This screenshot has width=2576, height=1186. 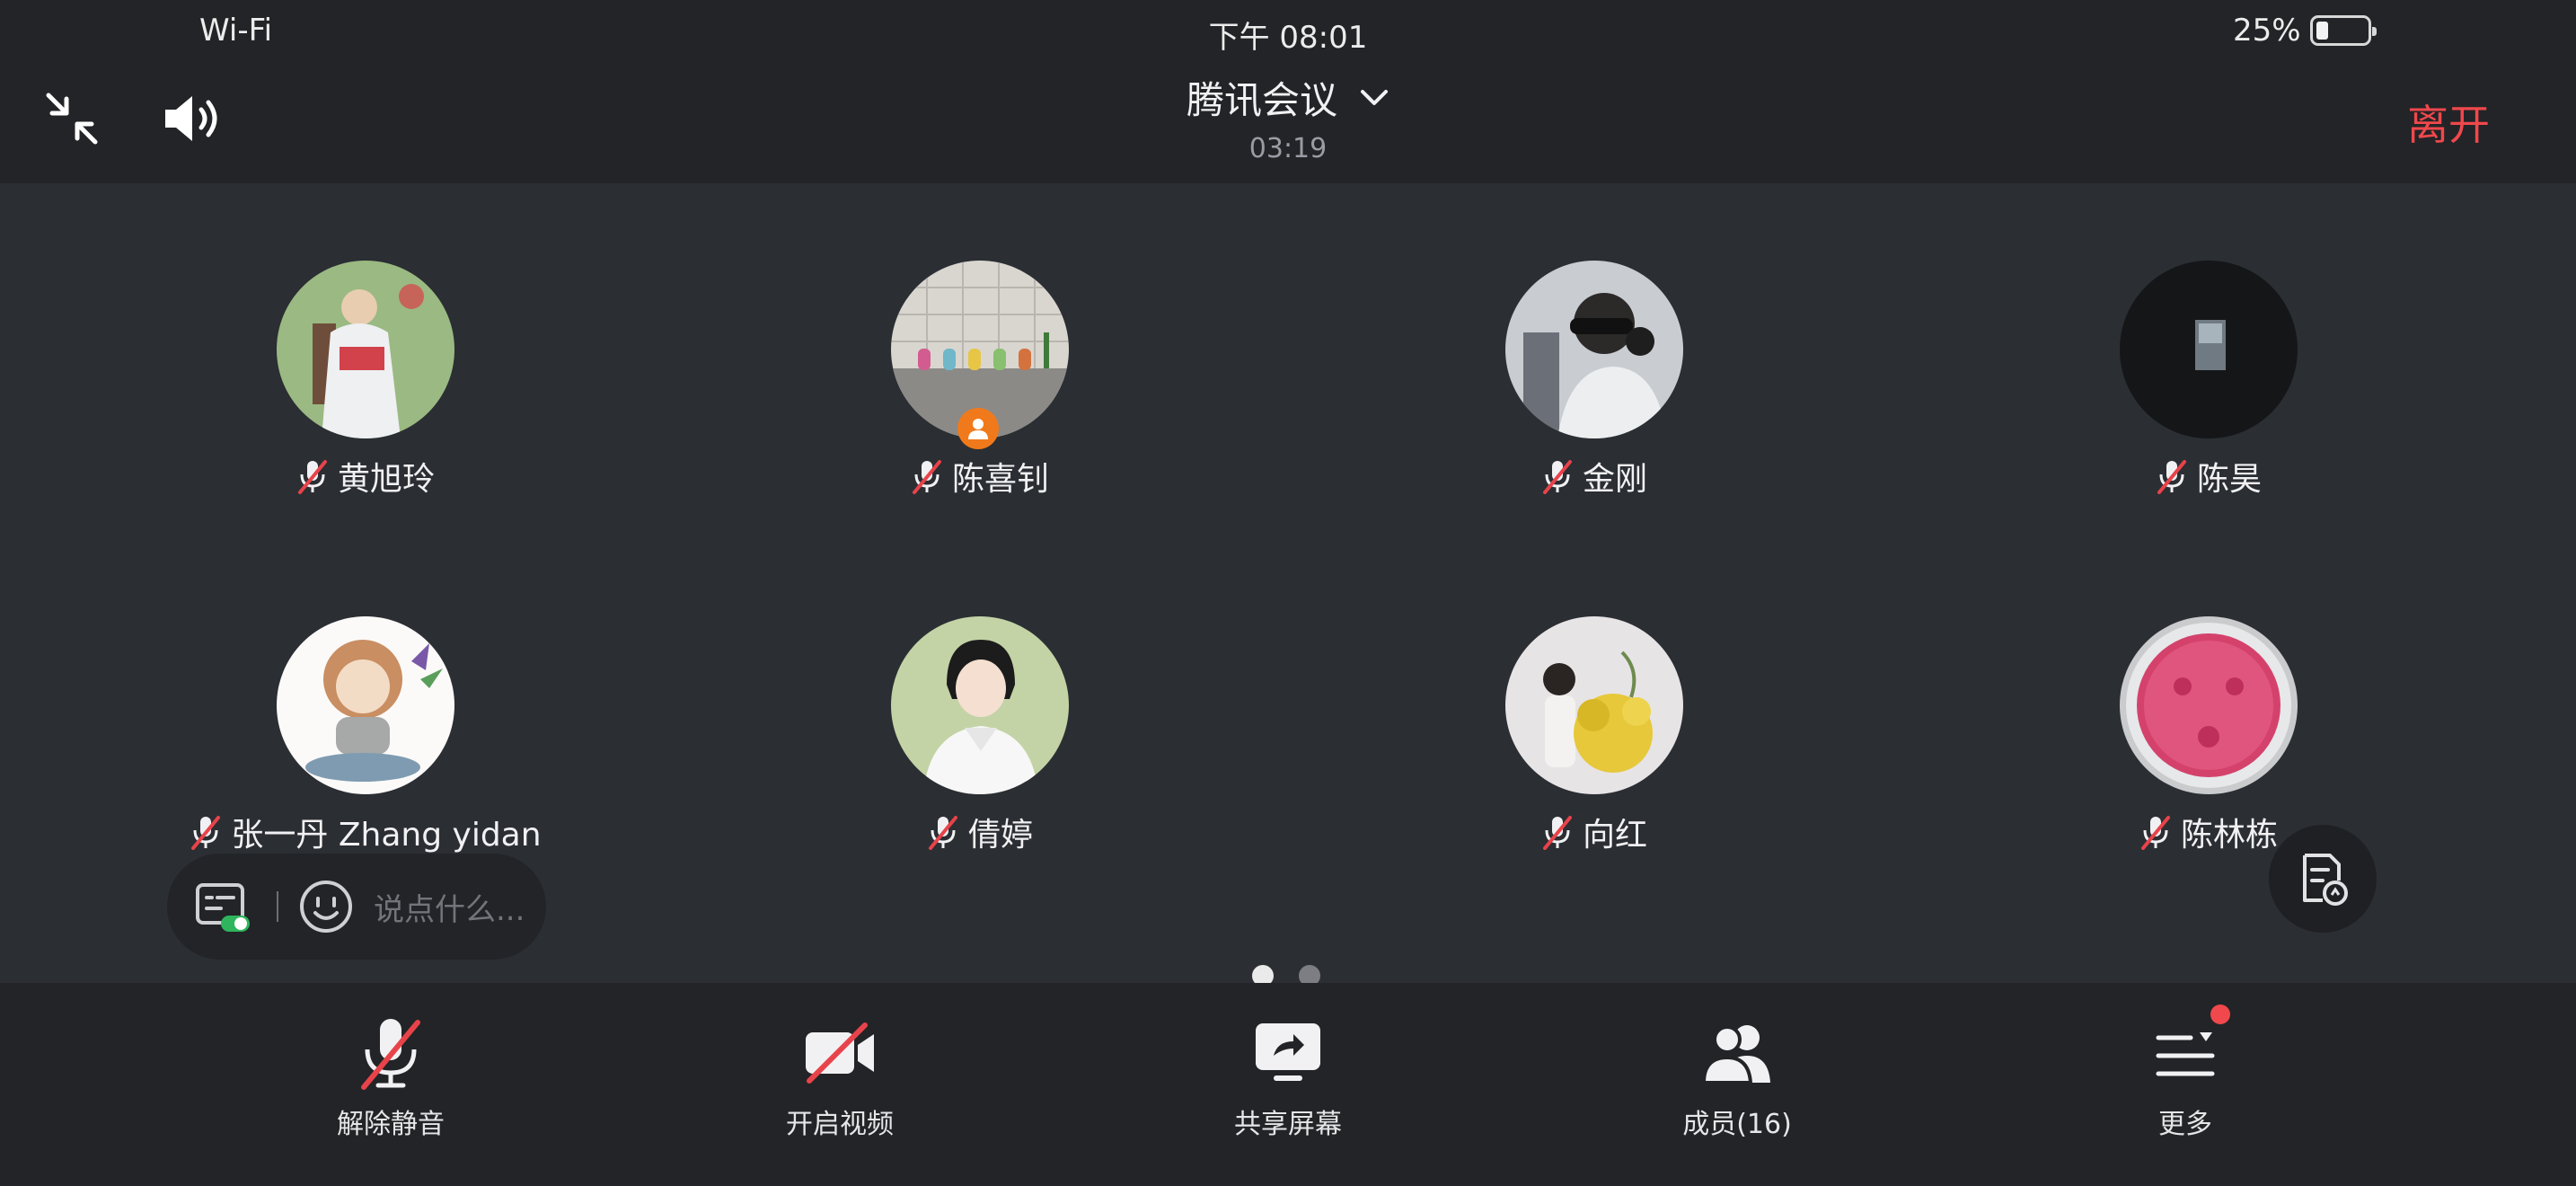 I want to click on participant-name: 陈林栋, so click(x=2229, y=835).